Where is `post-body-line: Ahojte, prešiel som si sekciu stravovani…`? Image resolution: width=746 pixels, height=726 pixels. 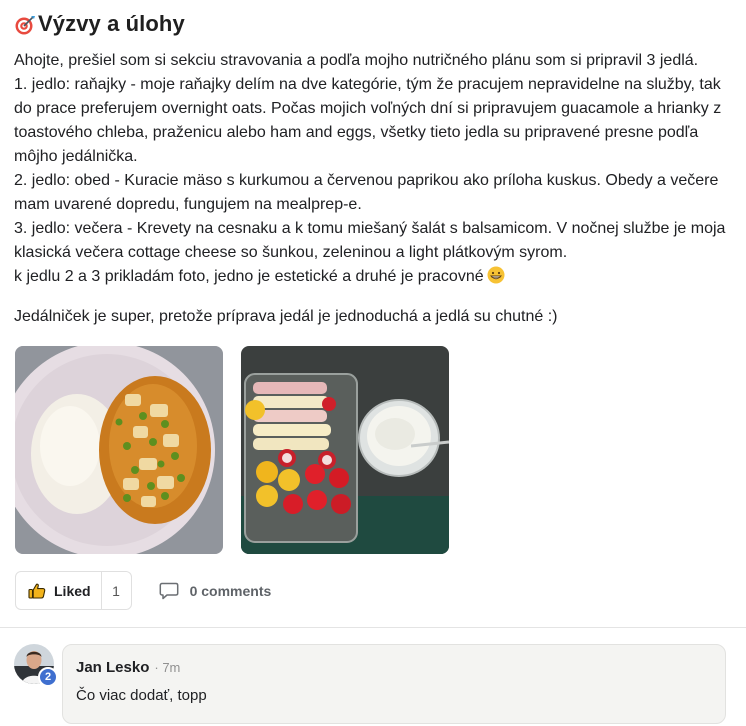
post-body-line: Ahojte, prešiel som si sekciu stravovani… is located at coordinates (356, 60).